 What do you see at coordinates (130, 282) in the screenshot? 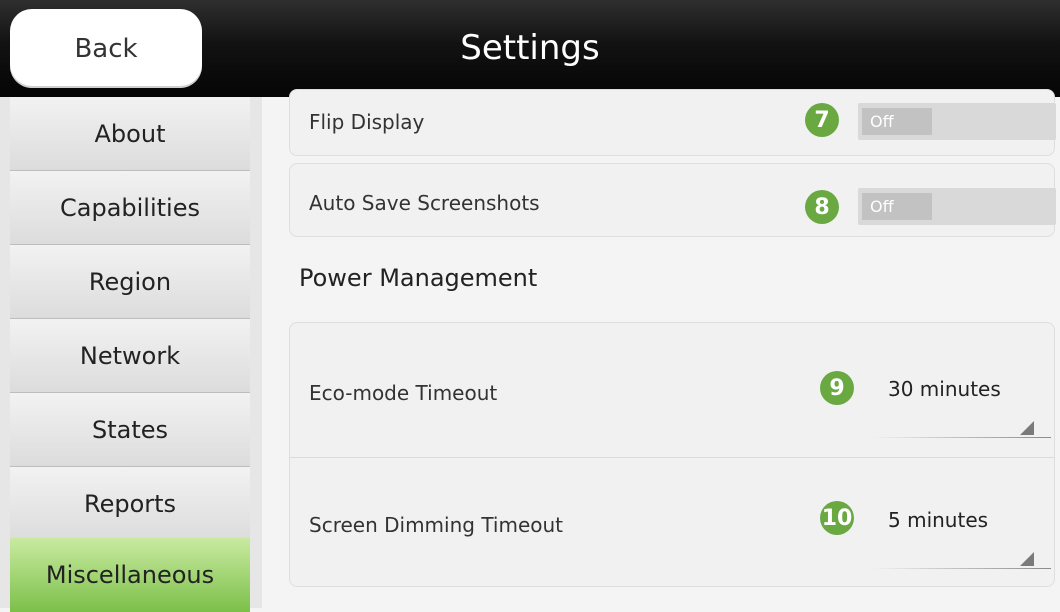
I see `sidebar-item-region: Region` at bounding box center [130, 282].